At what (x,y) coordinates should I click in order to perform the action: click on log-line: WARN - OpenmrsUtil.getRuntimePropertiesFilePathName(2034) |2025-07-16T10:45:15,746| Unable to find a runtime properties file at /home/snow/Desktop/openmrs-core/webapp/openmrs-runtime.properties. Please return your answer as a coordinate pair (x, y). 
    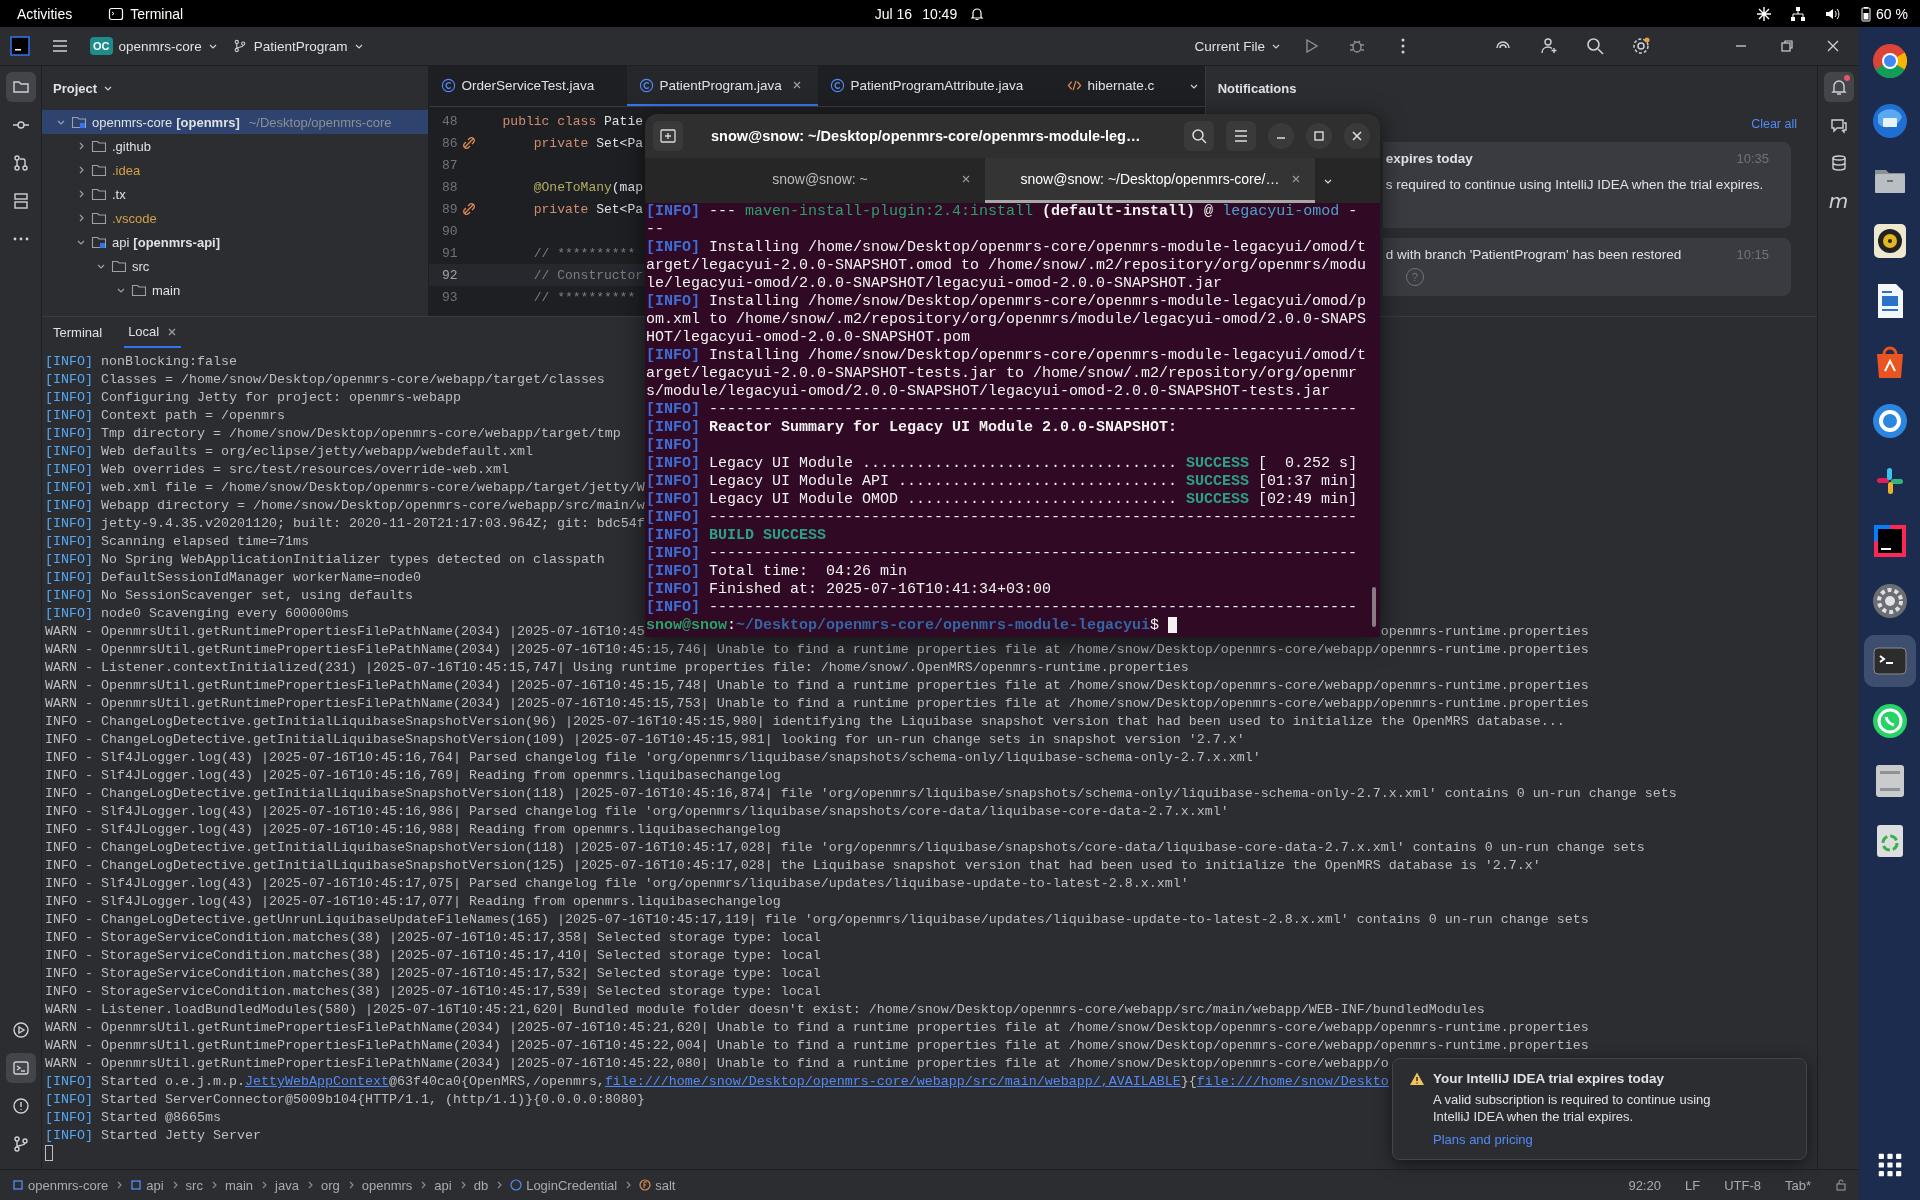
    Looking at the image, I should click on (817, 649).